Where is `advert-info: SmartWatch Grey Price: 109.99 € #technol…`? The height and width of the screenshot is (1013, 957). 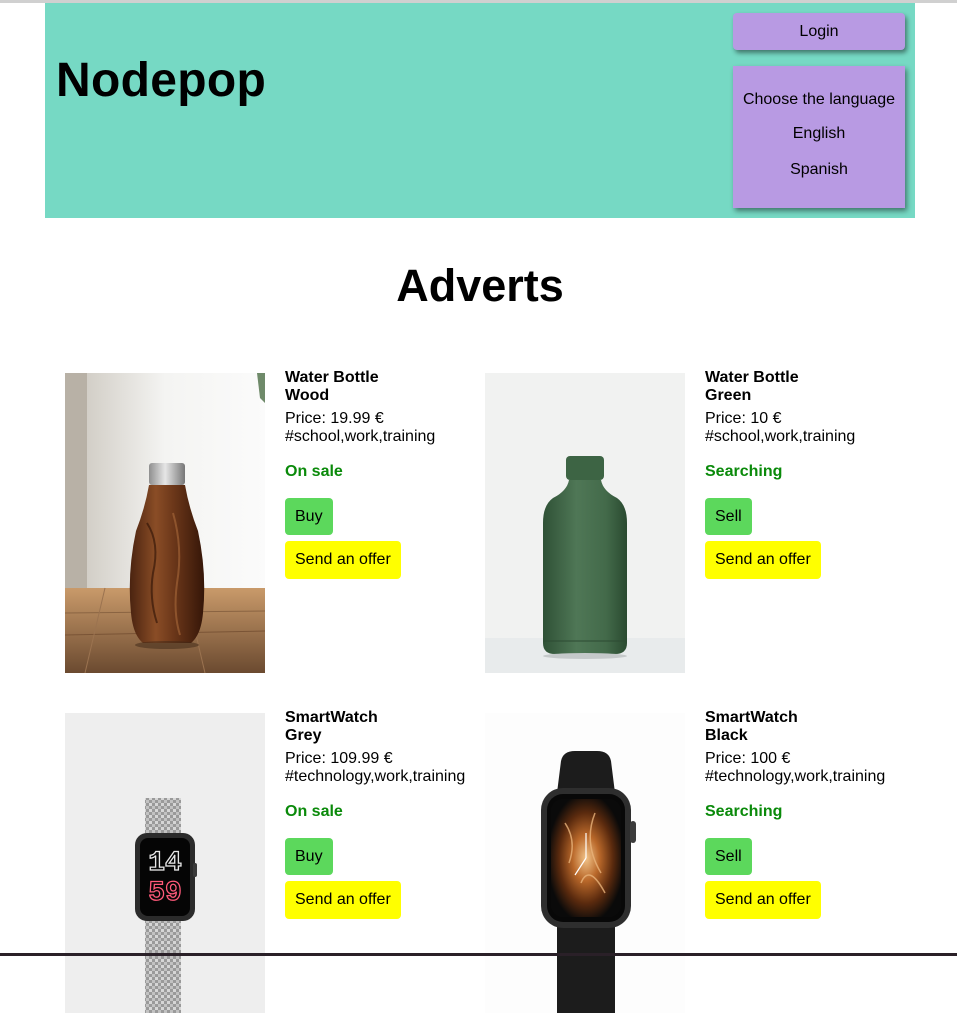
advert-info: SmartWatch Grey Price: 109.99 € #technol… is located at coordinates (385, 814).